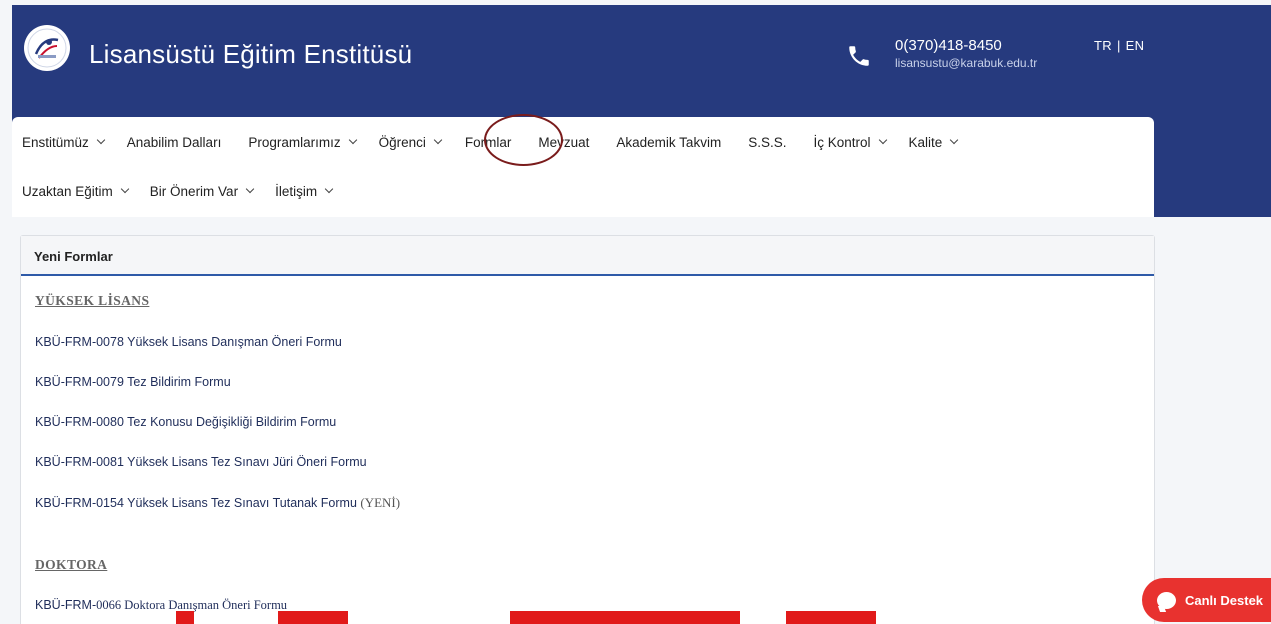 The width and height of the screenshot is (1271, 624). I want to click on email-address: lisansustu@karabuk.edu.tr, so click(966, 63).